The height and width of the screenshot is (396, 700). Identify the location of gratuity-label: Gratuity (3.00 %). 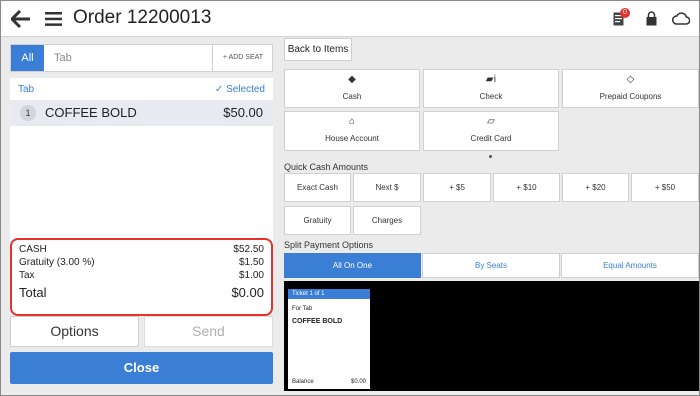
(57, 262).